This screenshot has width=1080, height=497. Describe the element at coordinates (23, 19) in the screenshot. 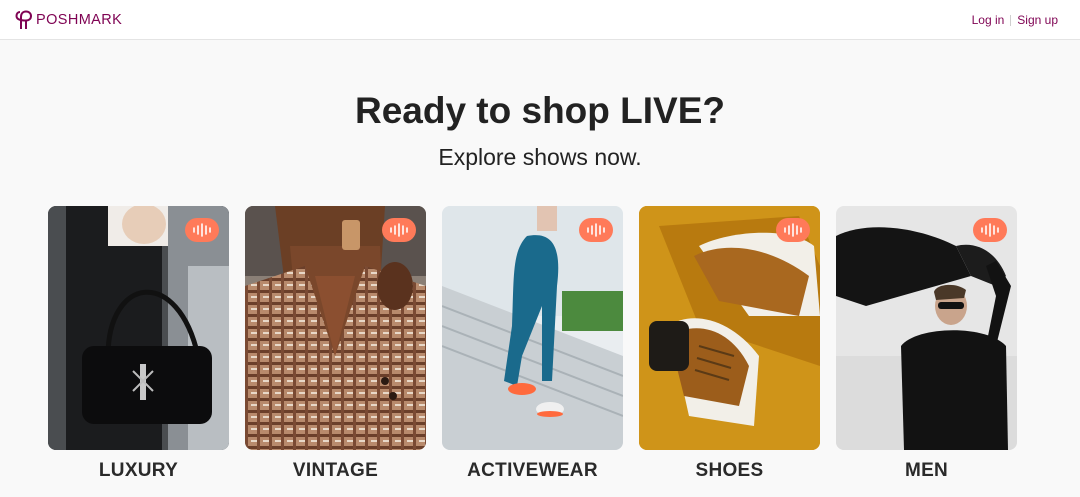

I see `poshmark-logo-icon` at that location.